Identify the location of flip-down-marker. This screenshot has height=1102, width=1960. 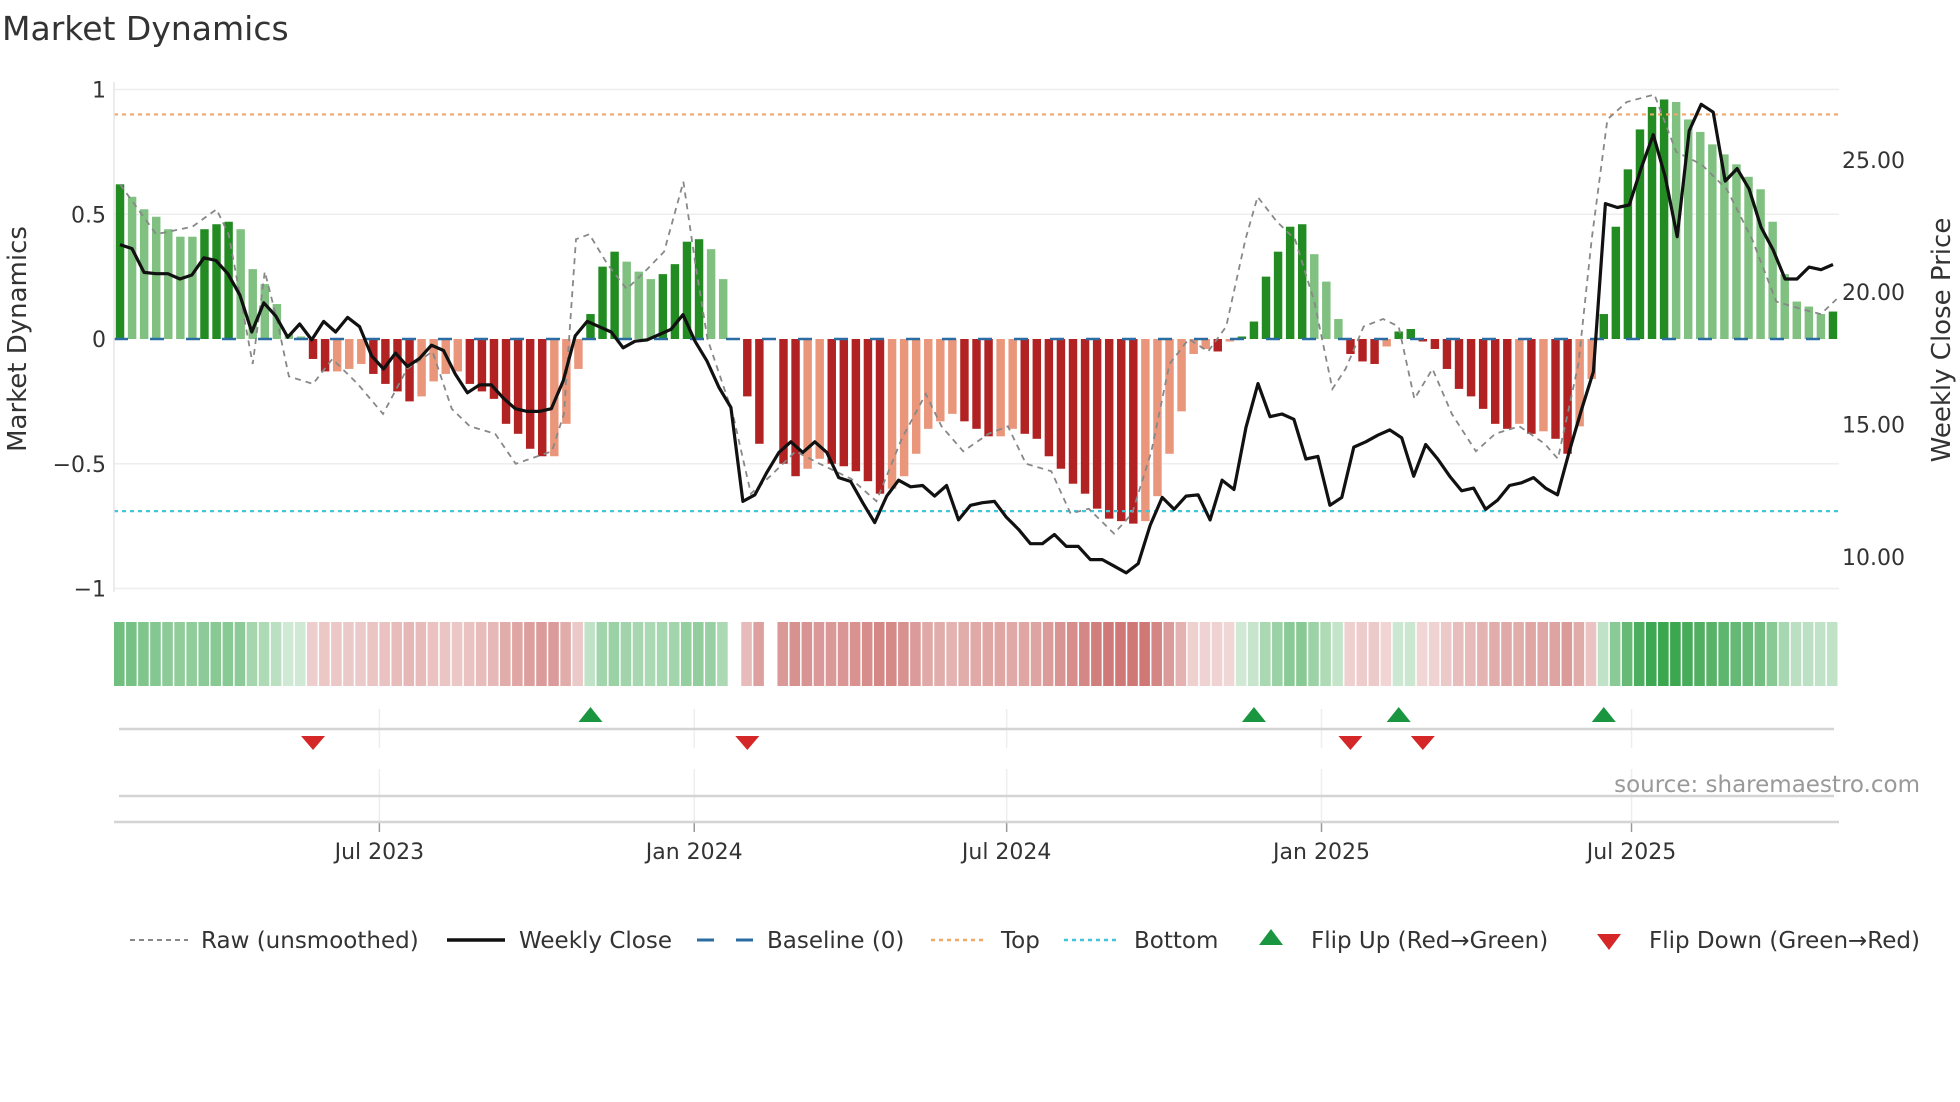
(747, 743).